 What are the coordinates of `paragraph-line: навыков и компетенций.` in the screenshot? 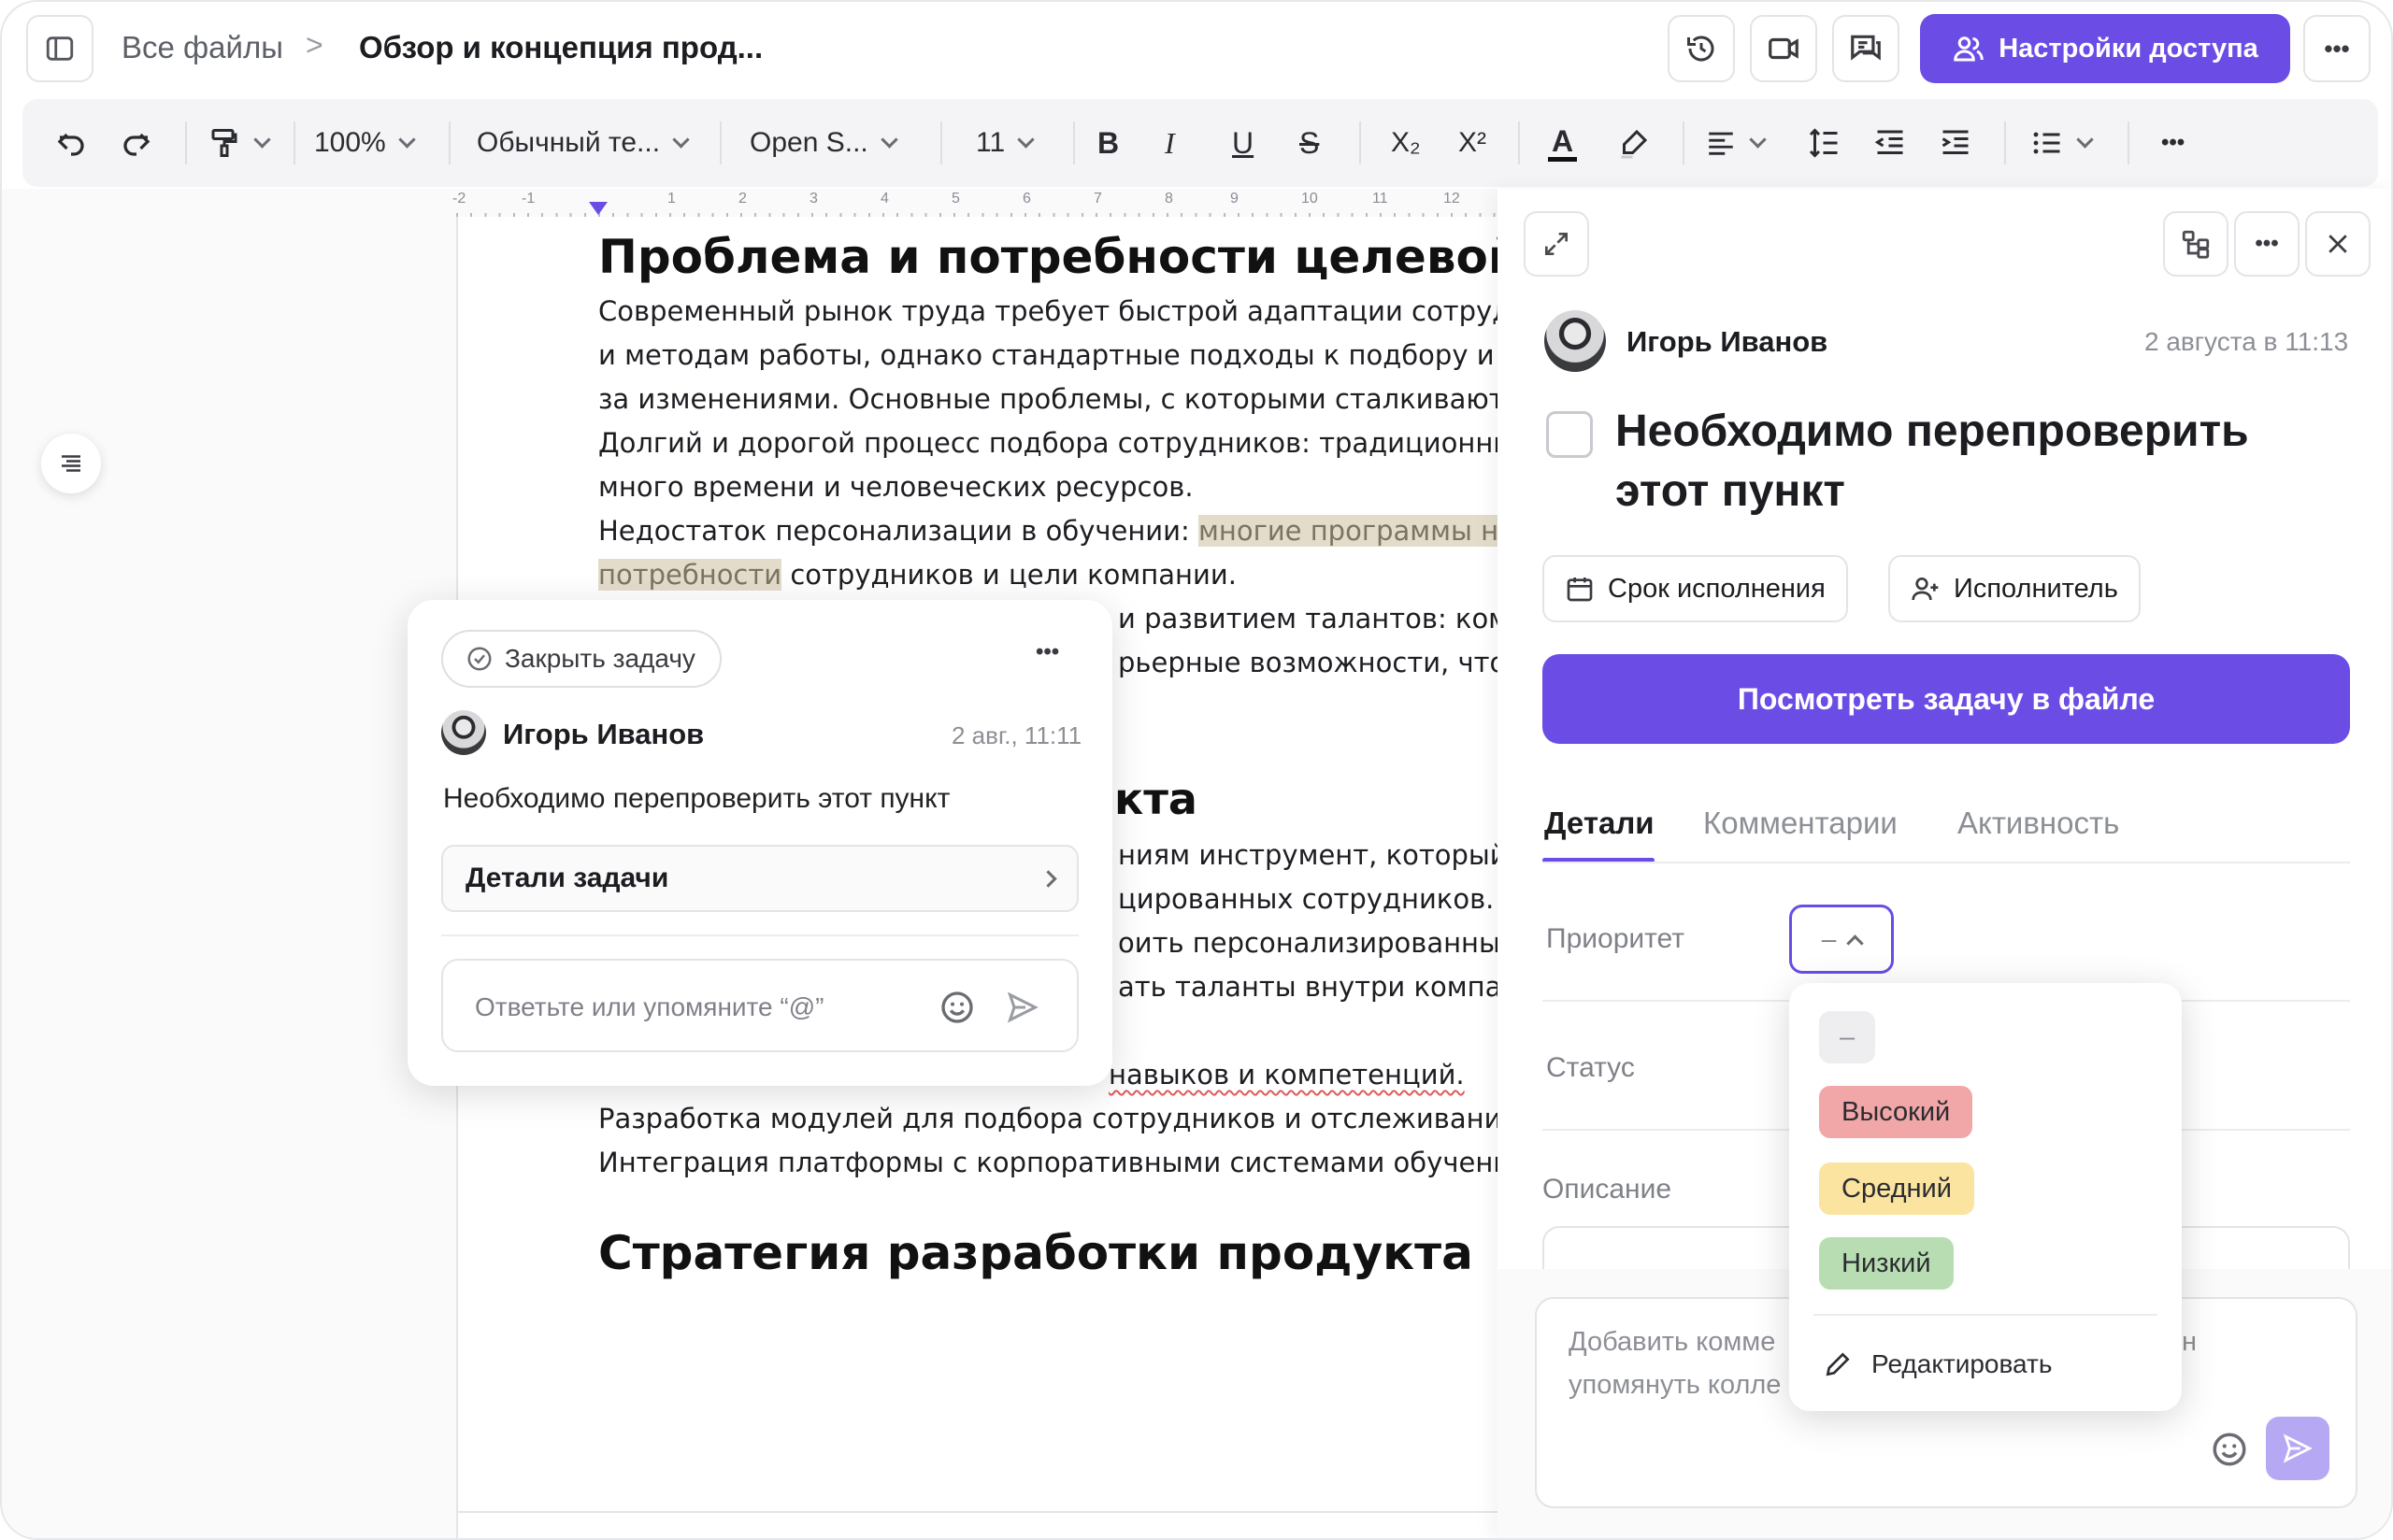 It's located at (1287, 1075).